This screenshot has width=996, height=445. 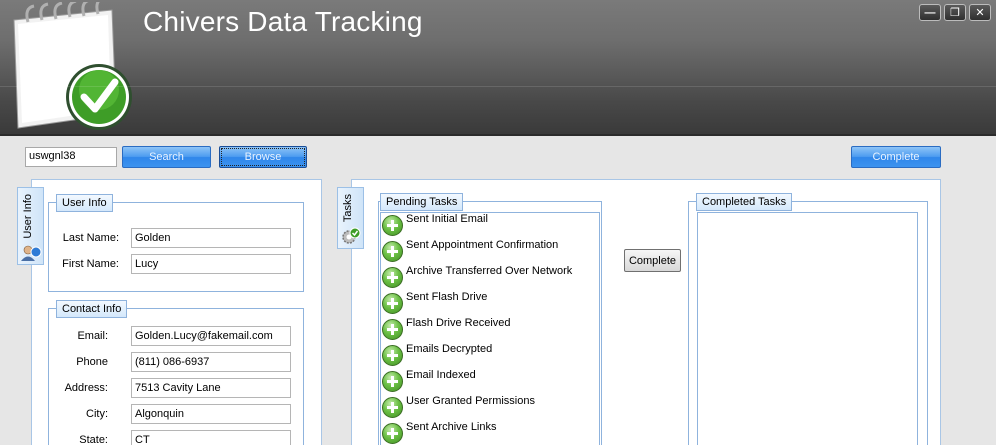 What do you see at coordinates (283, 21) in the screenshot?
I see `app-title: Chivers Data Tracking` at bounding box center [283, 21].